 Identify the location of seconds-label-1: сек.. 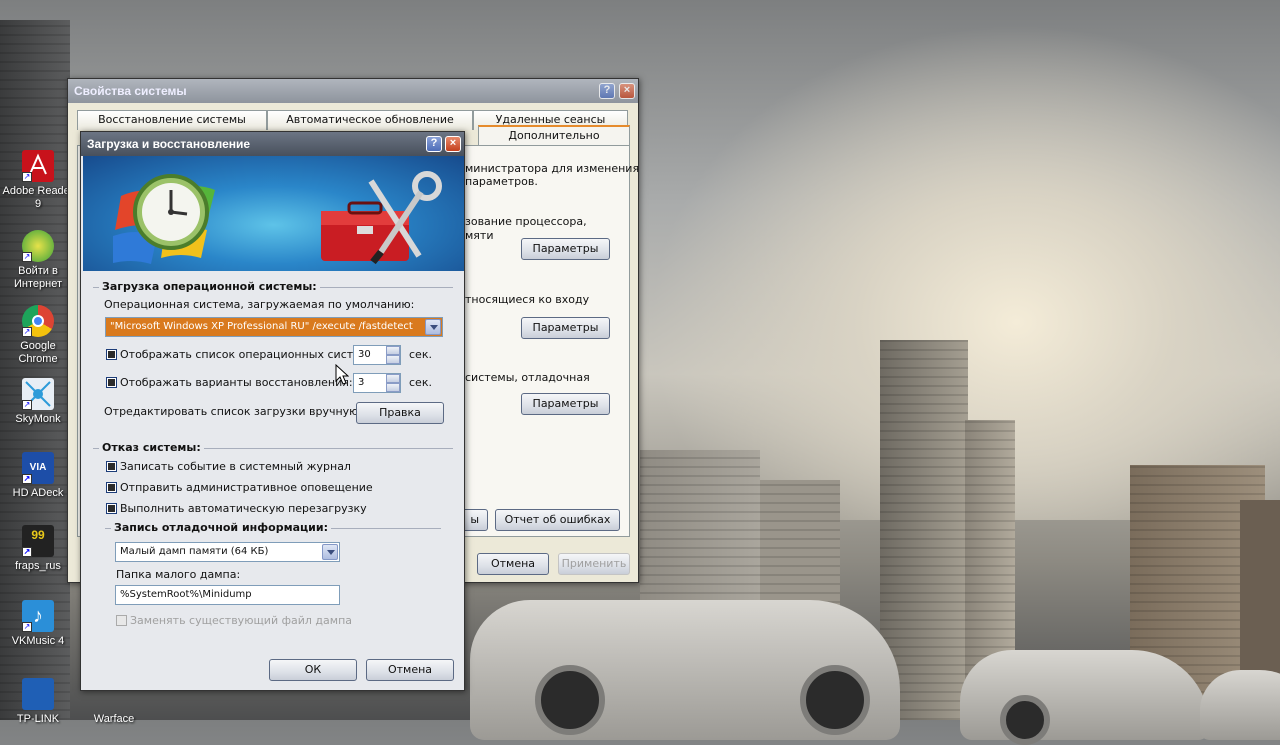
(420, 354).